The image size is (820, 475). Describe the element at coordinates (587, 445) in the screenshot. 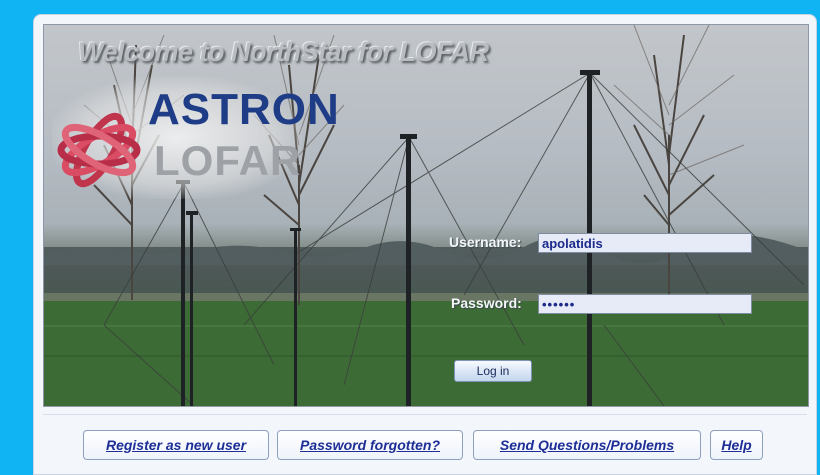

I see `send-questions-link: Send Questions/Problems` at that location.